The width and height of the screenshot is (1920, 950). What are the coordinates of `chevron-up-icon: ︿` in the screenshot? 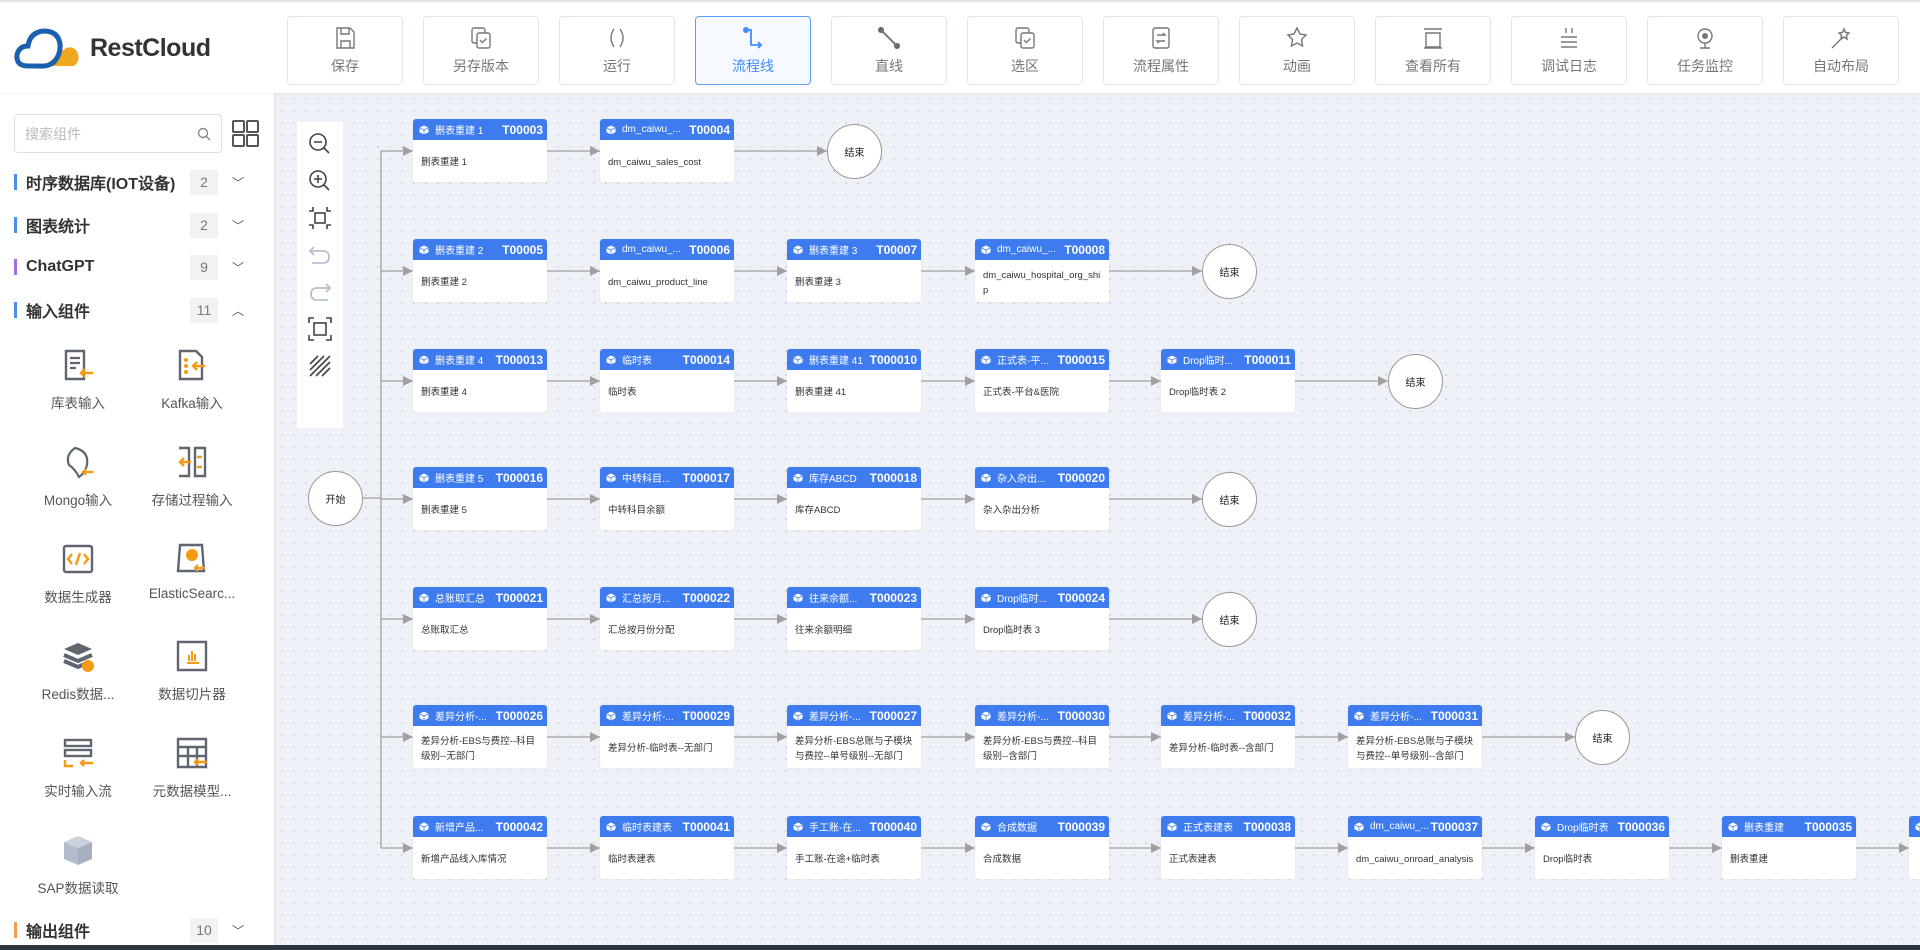 It's located at (238, 310).